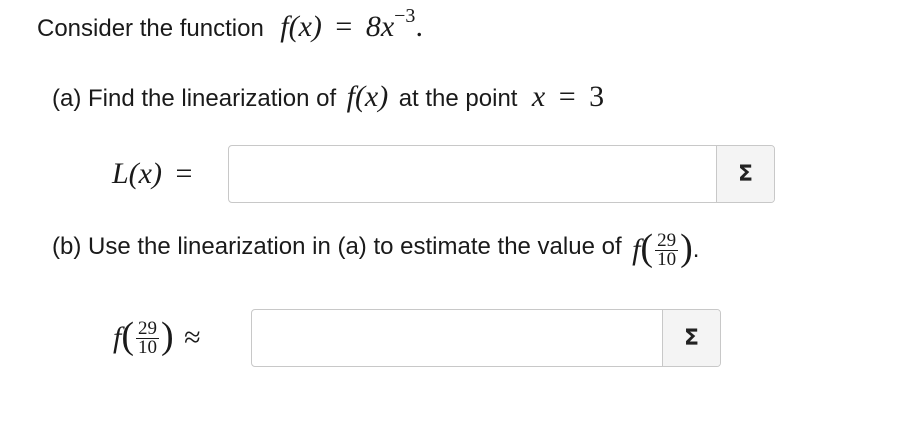 The image size is (902, 426). Describe the element at coordinates (184, 173) in the screenshot. I see `answer-label-equals: =` at that location.